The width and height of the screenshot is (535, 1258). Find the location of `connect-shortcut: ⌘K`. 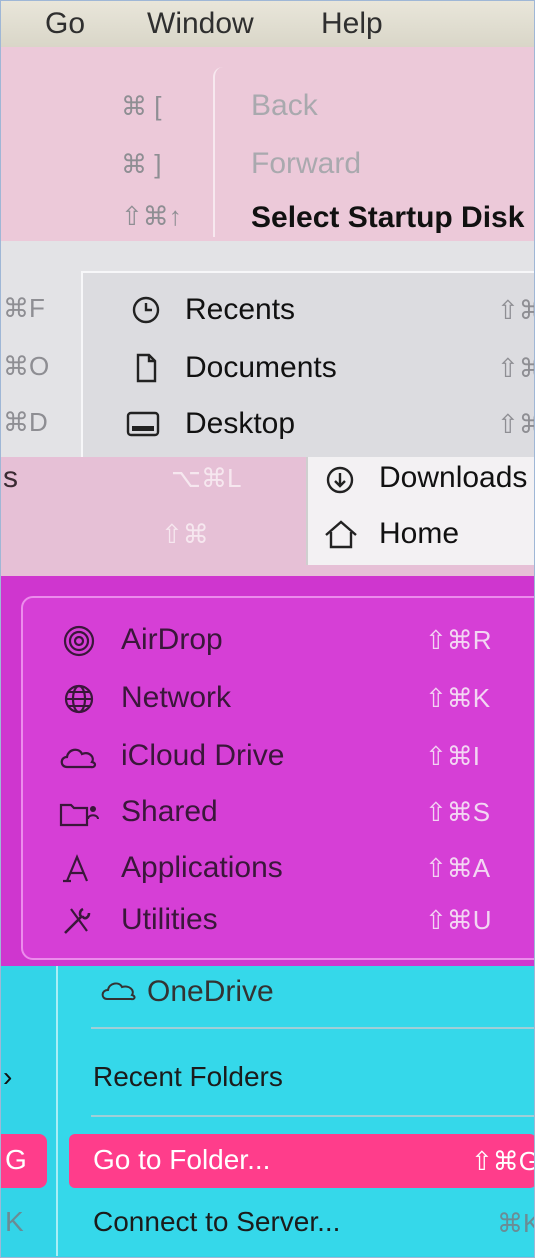

connect-shortcut: ⌘K is located at coordinates (515, 1223).